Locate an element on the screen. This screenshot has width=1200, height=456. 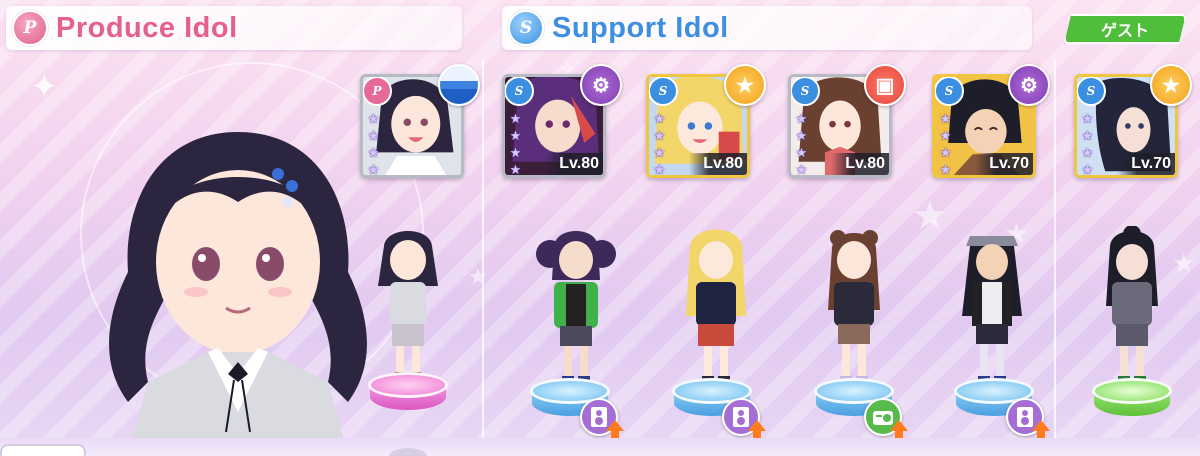
bottom-bar is located at coordinates (600, 447).